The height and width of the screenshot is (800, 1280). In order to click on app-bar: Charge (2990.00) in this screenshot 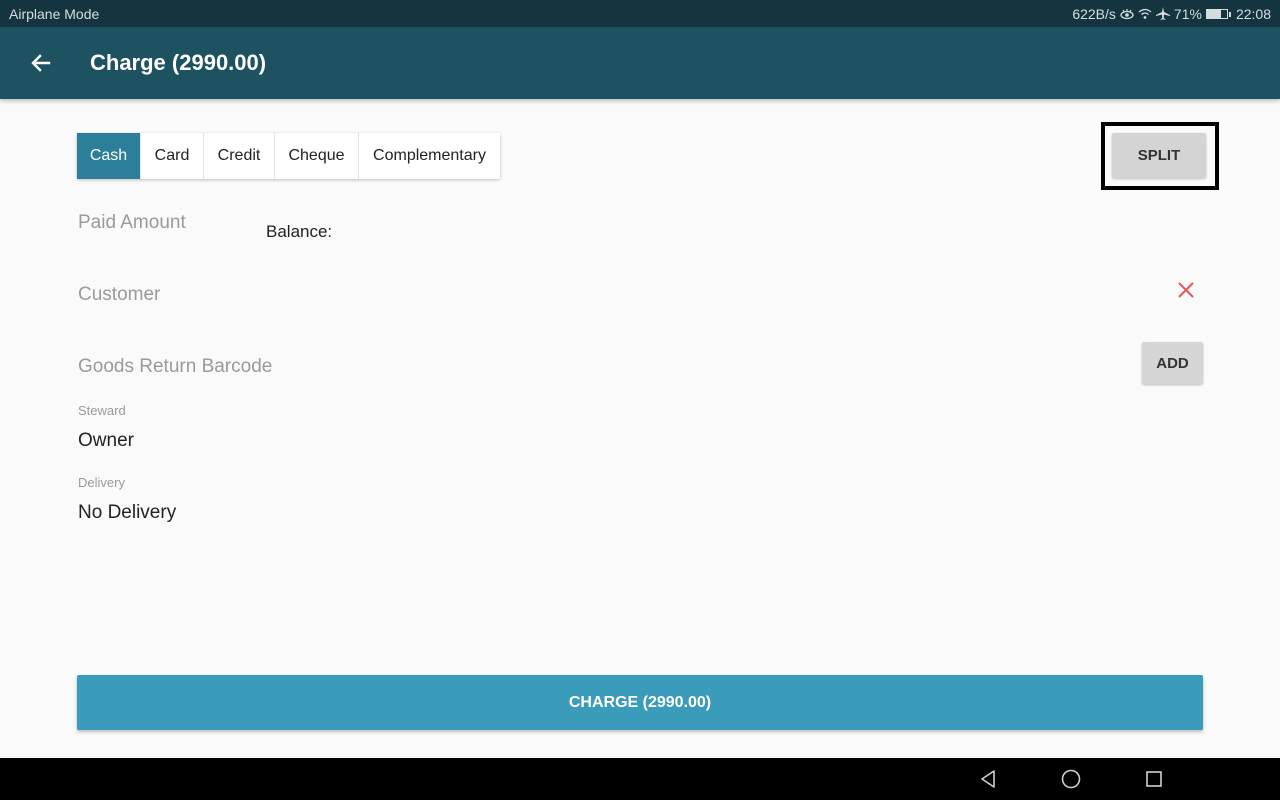, I will do `click(640, 63)`.